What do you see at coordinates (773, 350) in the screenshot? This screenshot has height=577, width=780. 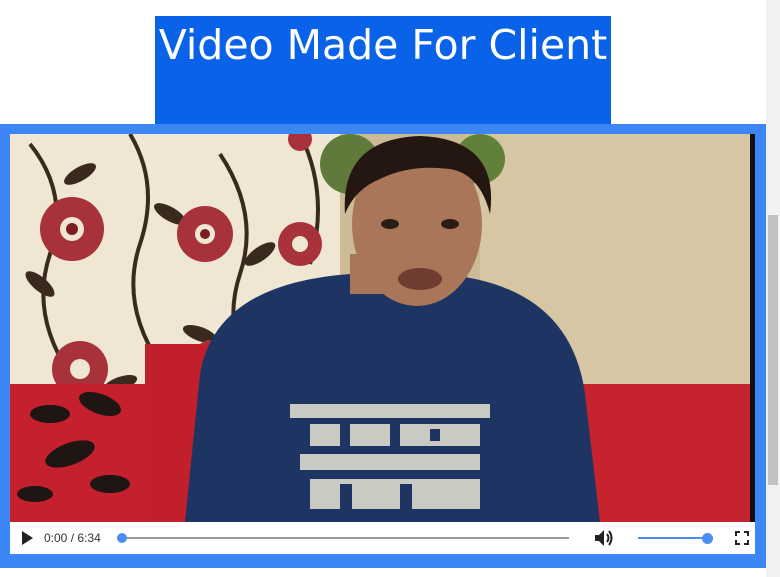 I see `scrollbar-thumb` at bounding box center [773, 350].